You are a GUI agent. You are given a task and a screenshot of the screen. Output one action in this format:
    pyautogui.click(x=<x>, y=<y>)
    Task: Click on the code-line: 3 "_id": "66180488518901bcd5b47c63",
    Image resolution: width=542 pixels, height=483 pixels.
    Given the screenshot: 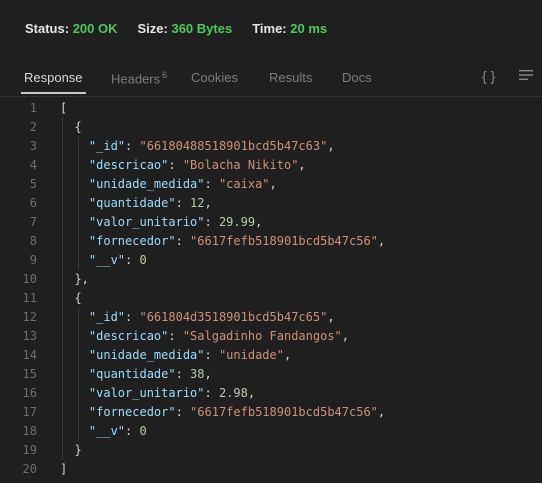 What is the action you would take?
    pyautogui.click(x=271, y=146)
    